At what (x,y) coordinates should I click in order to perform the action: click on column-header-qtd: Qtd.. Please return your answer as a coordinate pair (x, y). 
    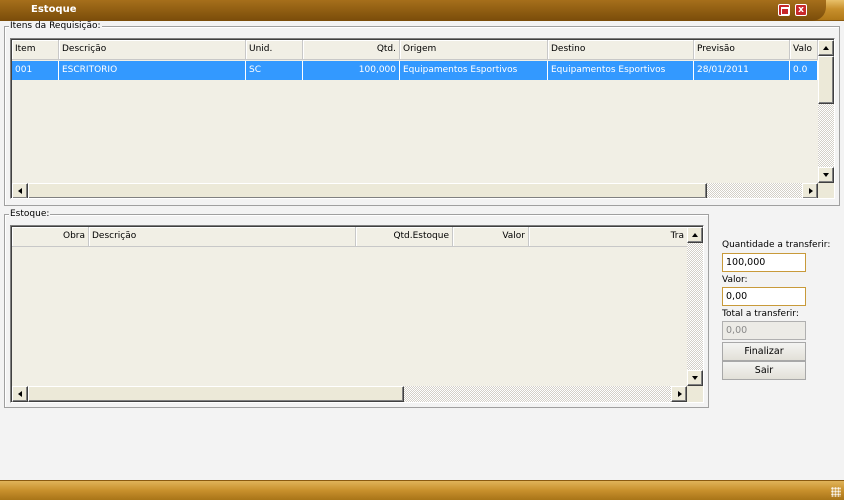
    Looking at the image, I should click on (351, 50).